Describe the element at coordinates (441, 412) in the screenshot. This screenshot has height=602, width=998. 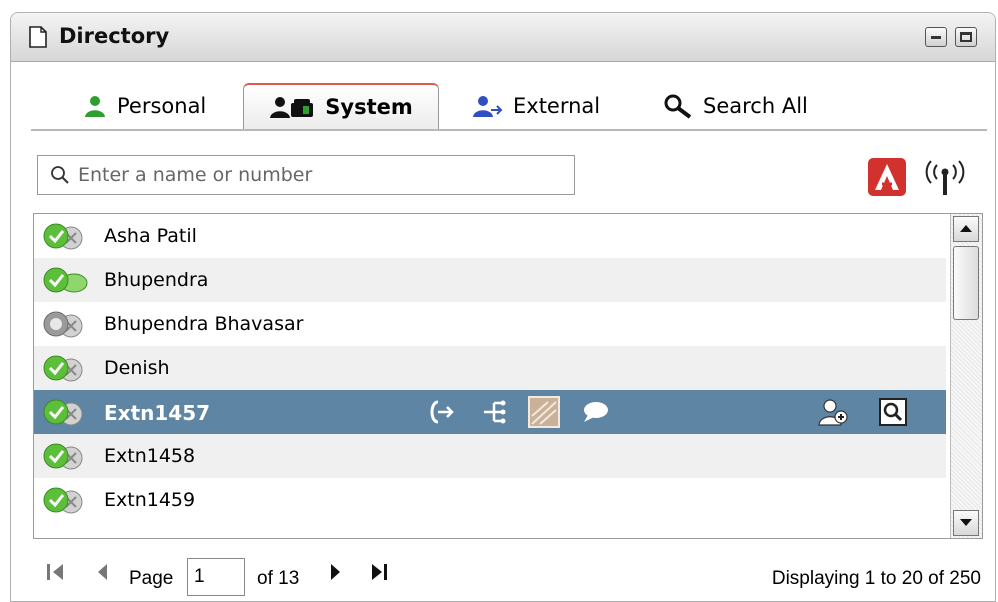
I see `transfer-icon` at that location.